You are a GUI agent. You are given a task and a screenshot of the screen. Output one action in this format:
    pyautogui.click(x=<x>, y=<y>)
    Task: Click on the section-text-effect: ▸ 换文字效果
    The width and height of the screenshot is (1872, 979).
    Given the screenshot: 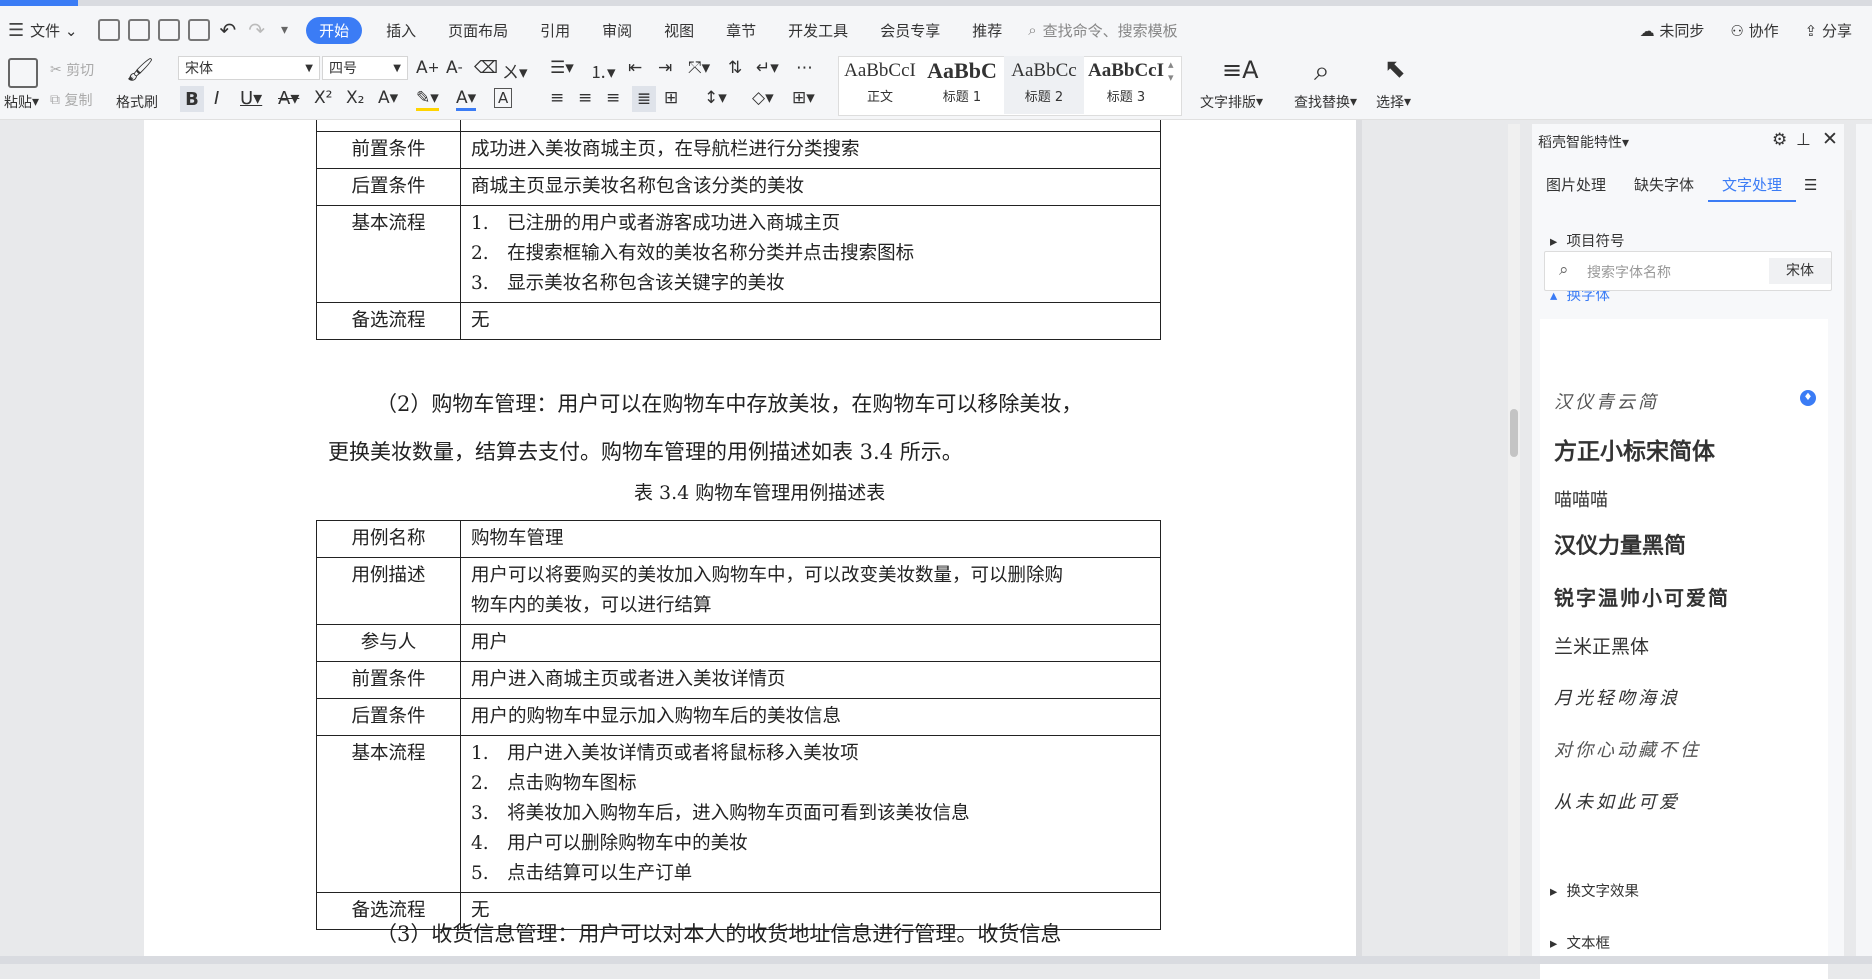 What is the action you would take?
    pyautogui.click(x=1594, y=890)
    